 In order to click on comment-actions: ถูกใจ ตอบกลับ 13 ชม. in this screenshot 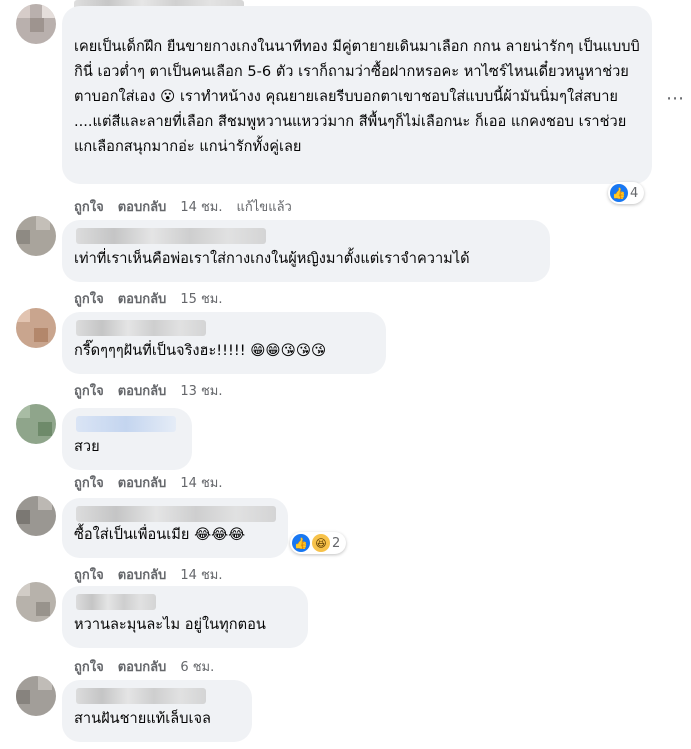, I will do `click(148, 390)`.